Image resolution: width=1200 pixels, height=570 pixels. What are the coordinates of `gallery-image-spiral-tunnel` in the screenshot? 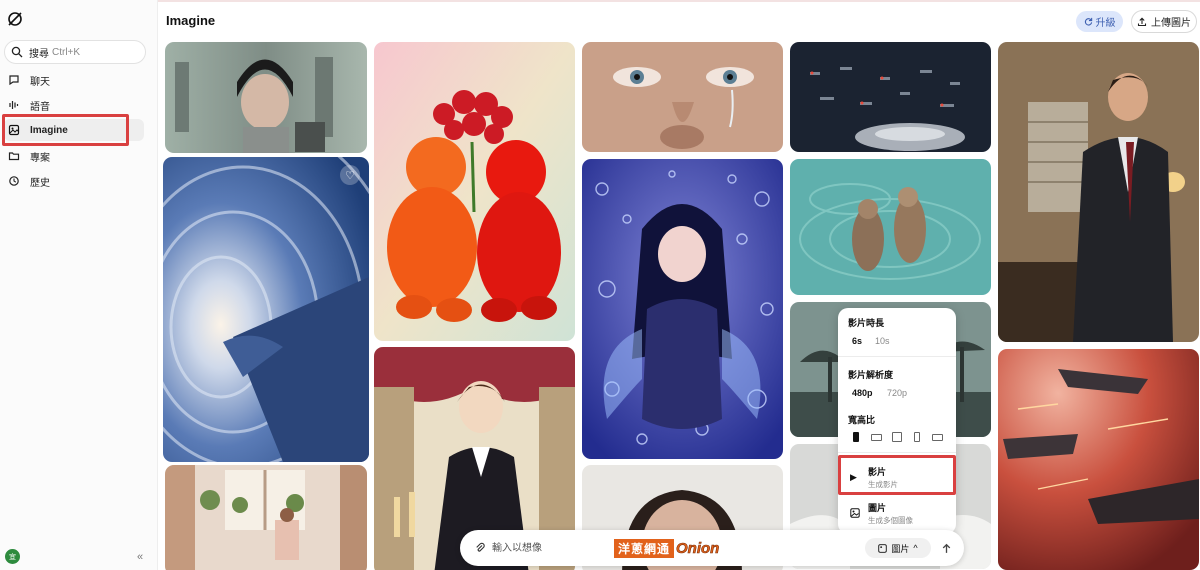 It's located at (266, 309).